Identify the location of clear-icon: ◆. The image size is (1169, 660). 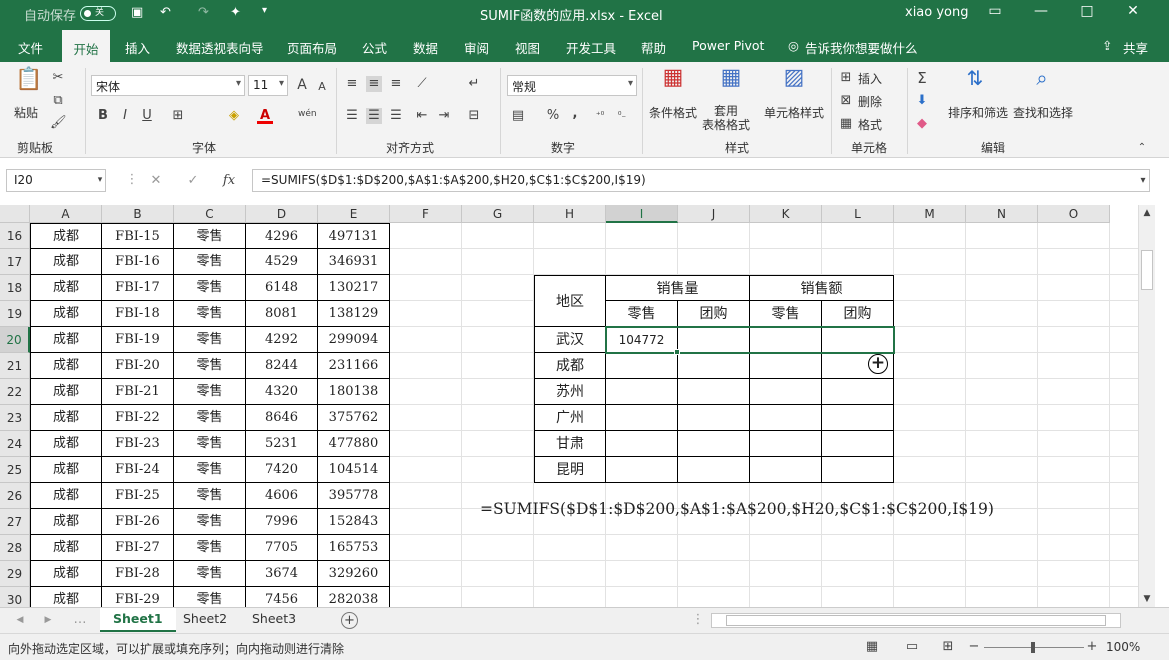
(922, 124).